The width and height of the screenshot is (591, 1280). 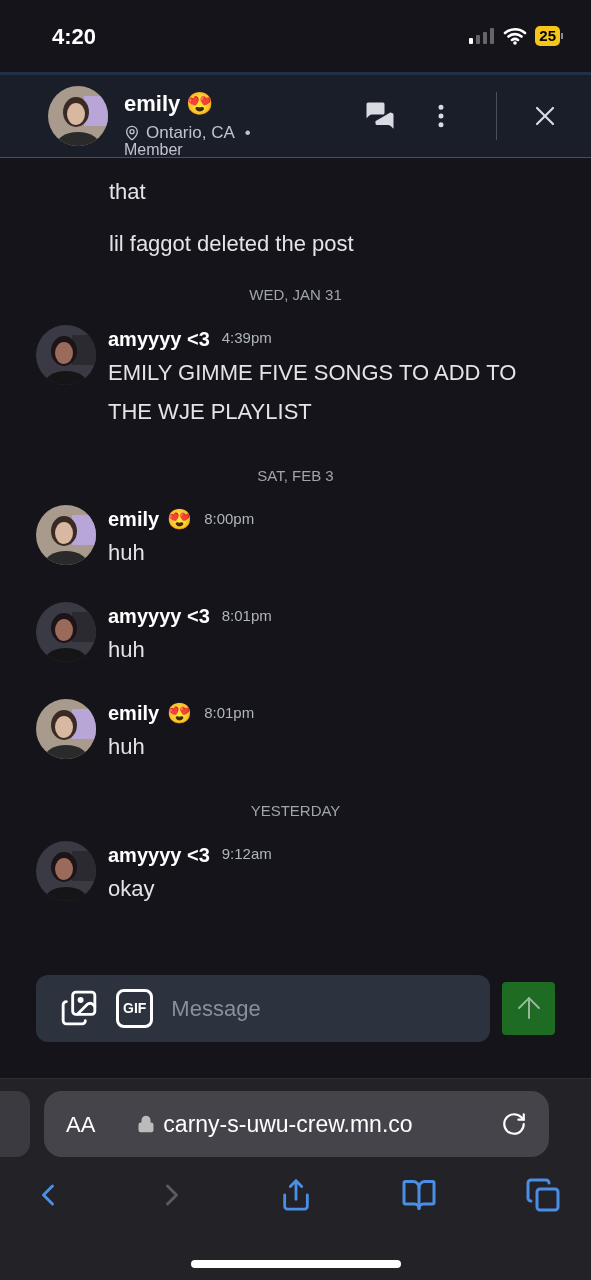 What do you see at coordinates (295, 295) in the screenshot?
I see `date-divider: WED, JAN 31` at bounding box center [295, 295].